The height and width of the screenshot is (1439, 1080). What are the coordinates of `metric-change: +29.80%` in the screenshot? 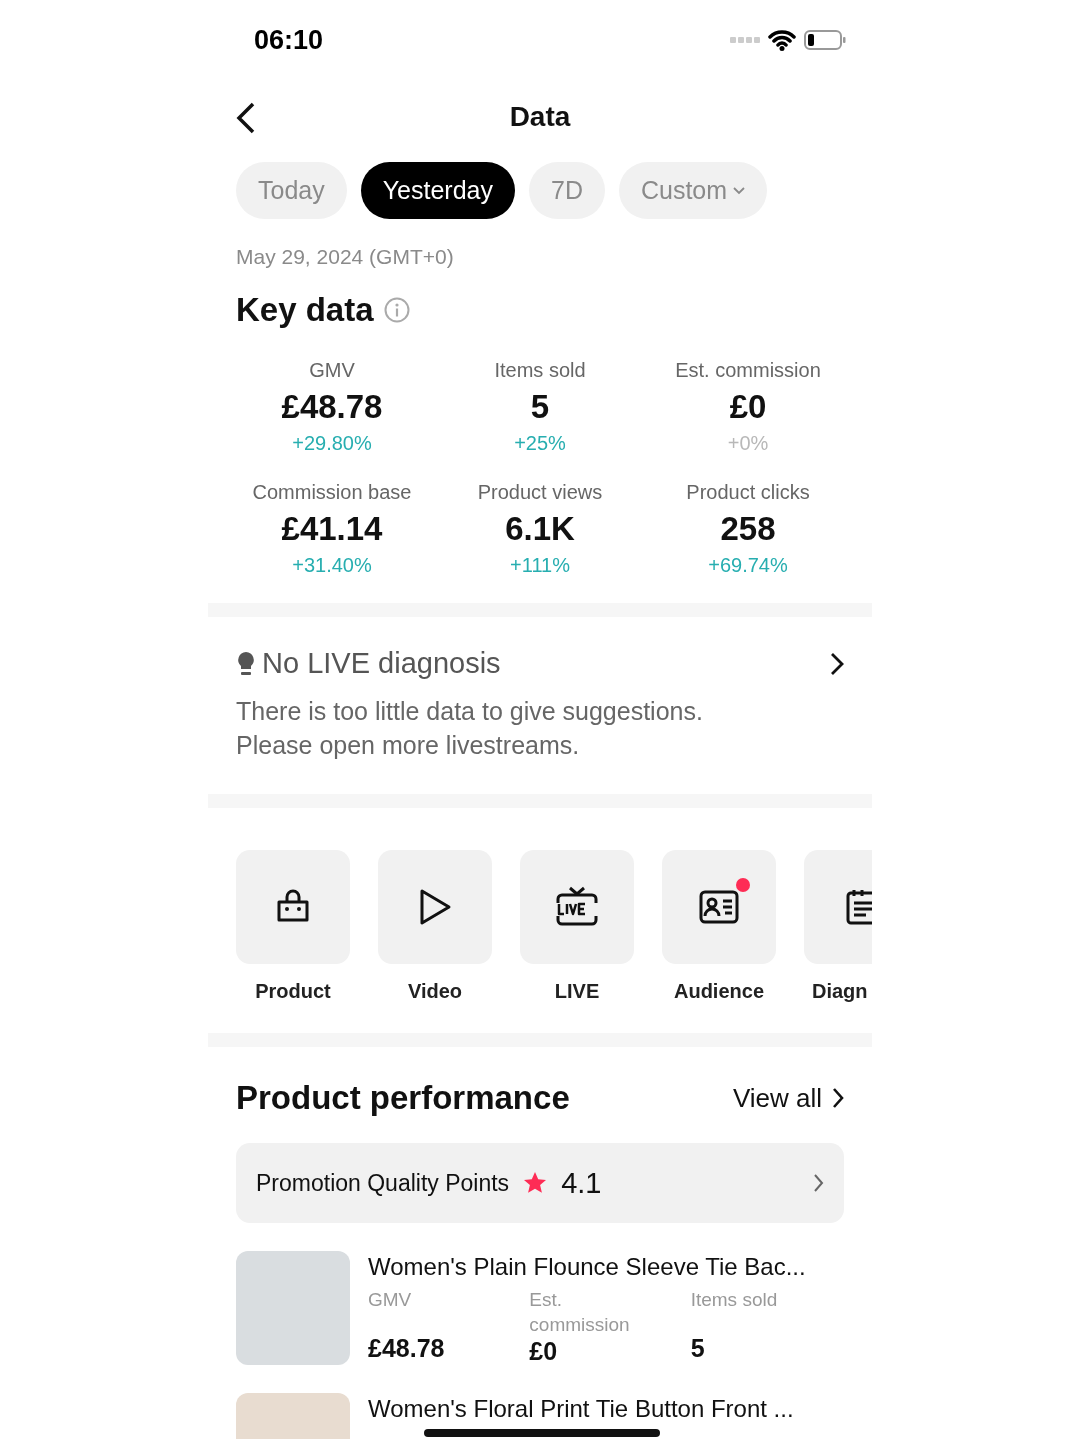 It's located at (332, 443).